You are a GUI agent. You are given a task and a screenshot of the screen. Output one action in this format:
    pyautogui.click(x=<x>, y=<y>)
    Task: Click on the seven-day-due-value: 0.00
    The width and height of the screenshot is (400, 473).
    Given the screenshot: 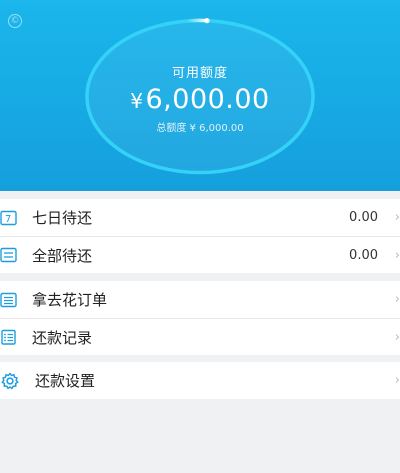 What is the action you would take?
    pyautogui.click(x=363, y=217)
    